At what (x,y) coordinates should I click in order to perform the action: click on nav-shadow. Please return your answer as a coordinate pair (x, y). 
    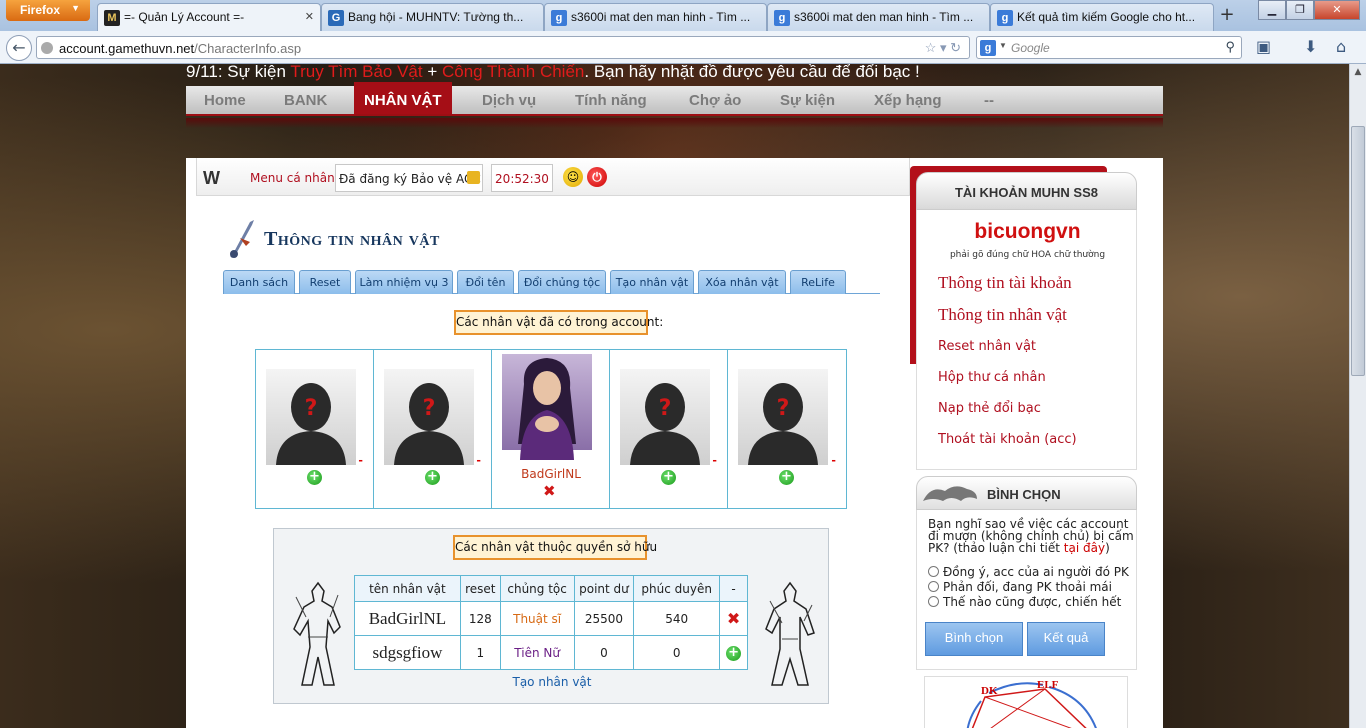
    Looking at the image, I should click on (674, 123).